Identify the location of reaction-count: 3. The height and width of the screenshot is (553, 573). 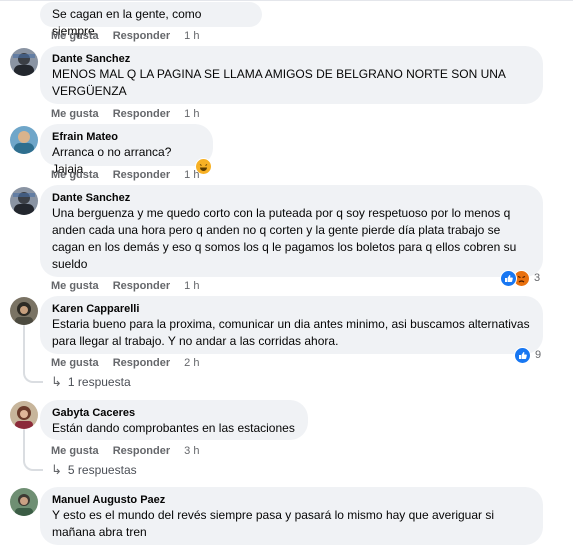
(537, 278).